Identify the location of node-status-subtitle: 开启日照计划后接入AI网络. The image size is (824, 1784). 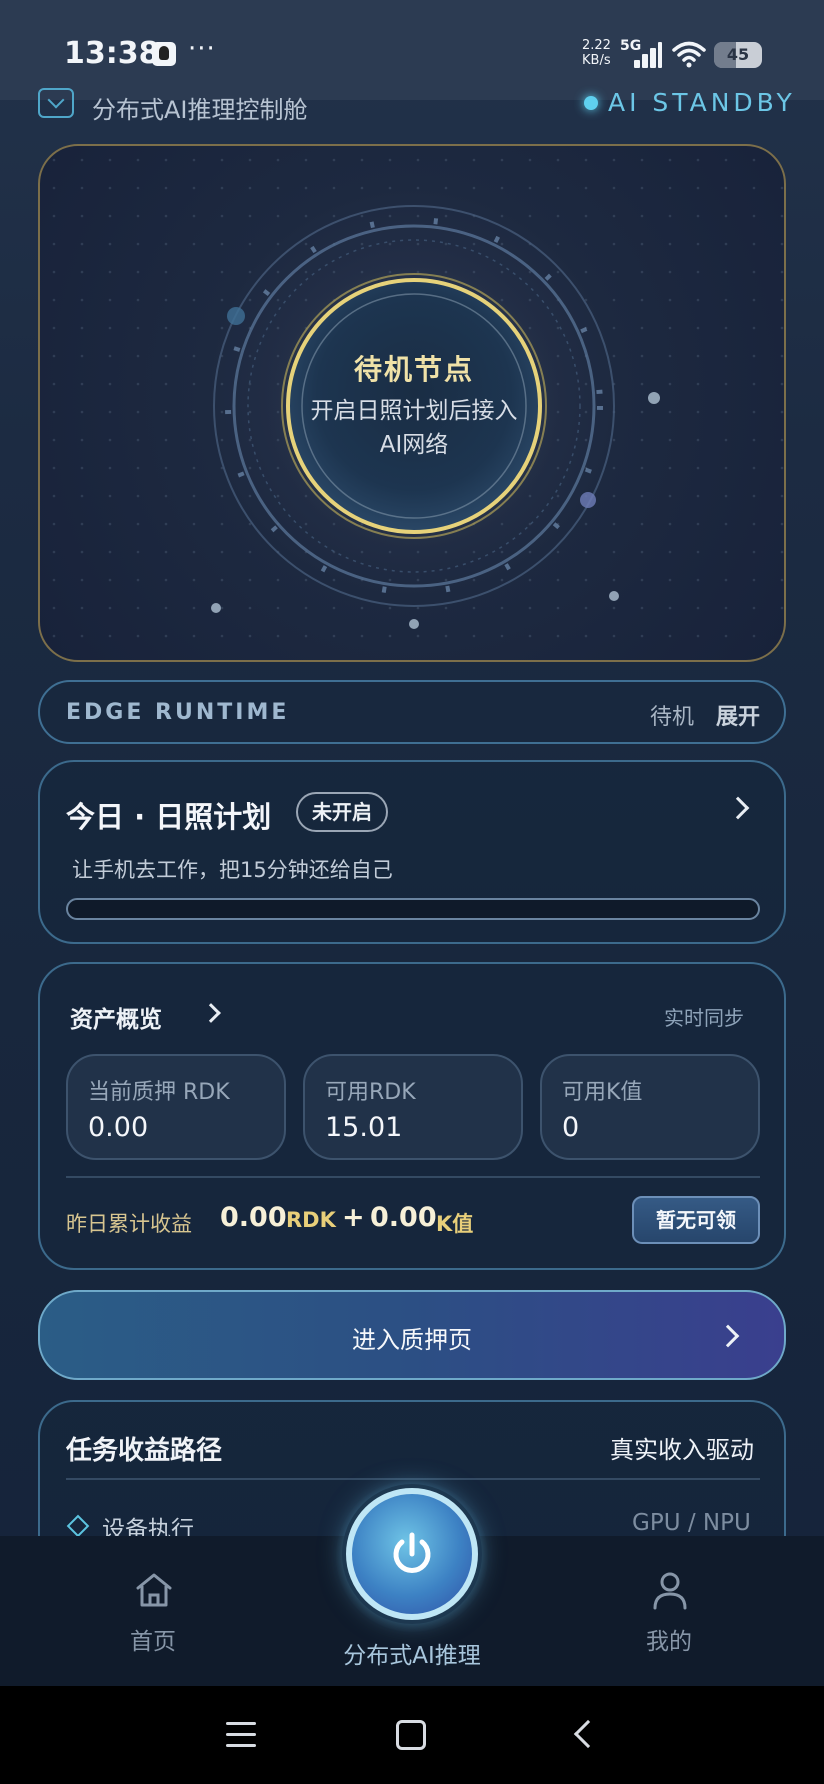
(414, 428).